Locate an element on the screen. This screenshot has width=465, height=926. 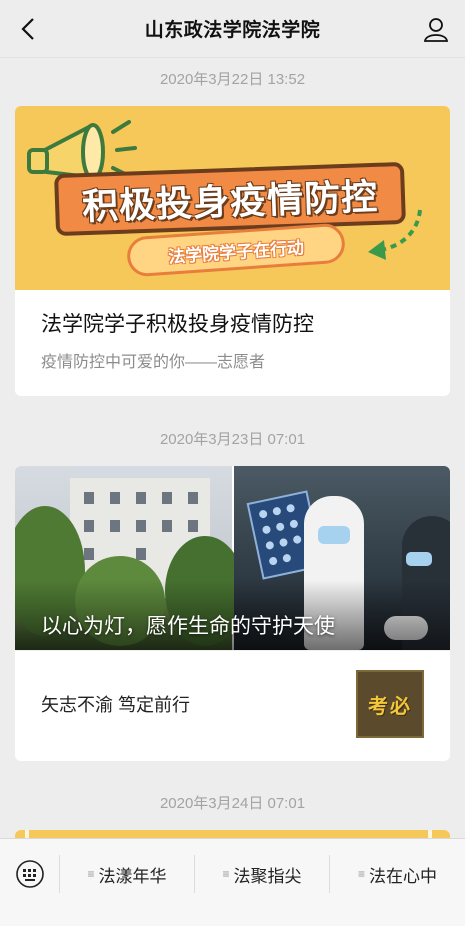
back-button is located at coordinates (28, 29).